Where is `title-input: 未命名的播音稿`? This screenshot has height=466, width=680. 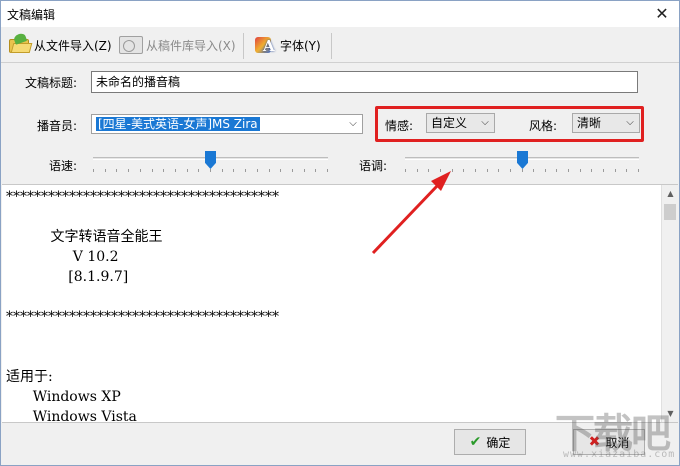
title-input: 未命名的播音稿 is located at coordinates (364, 82).